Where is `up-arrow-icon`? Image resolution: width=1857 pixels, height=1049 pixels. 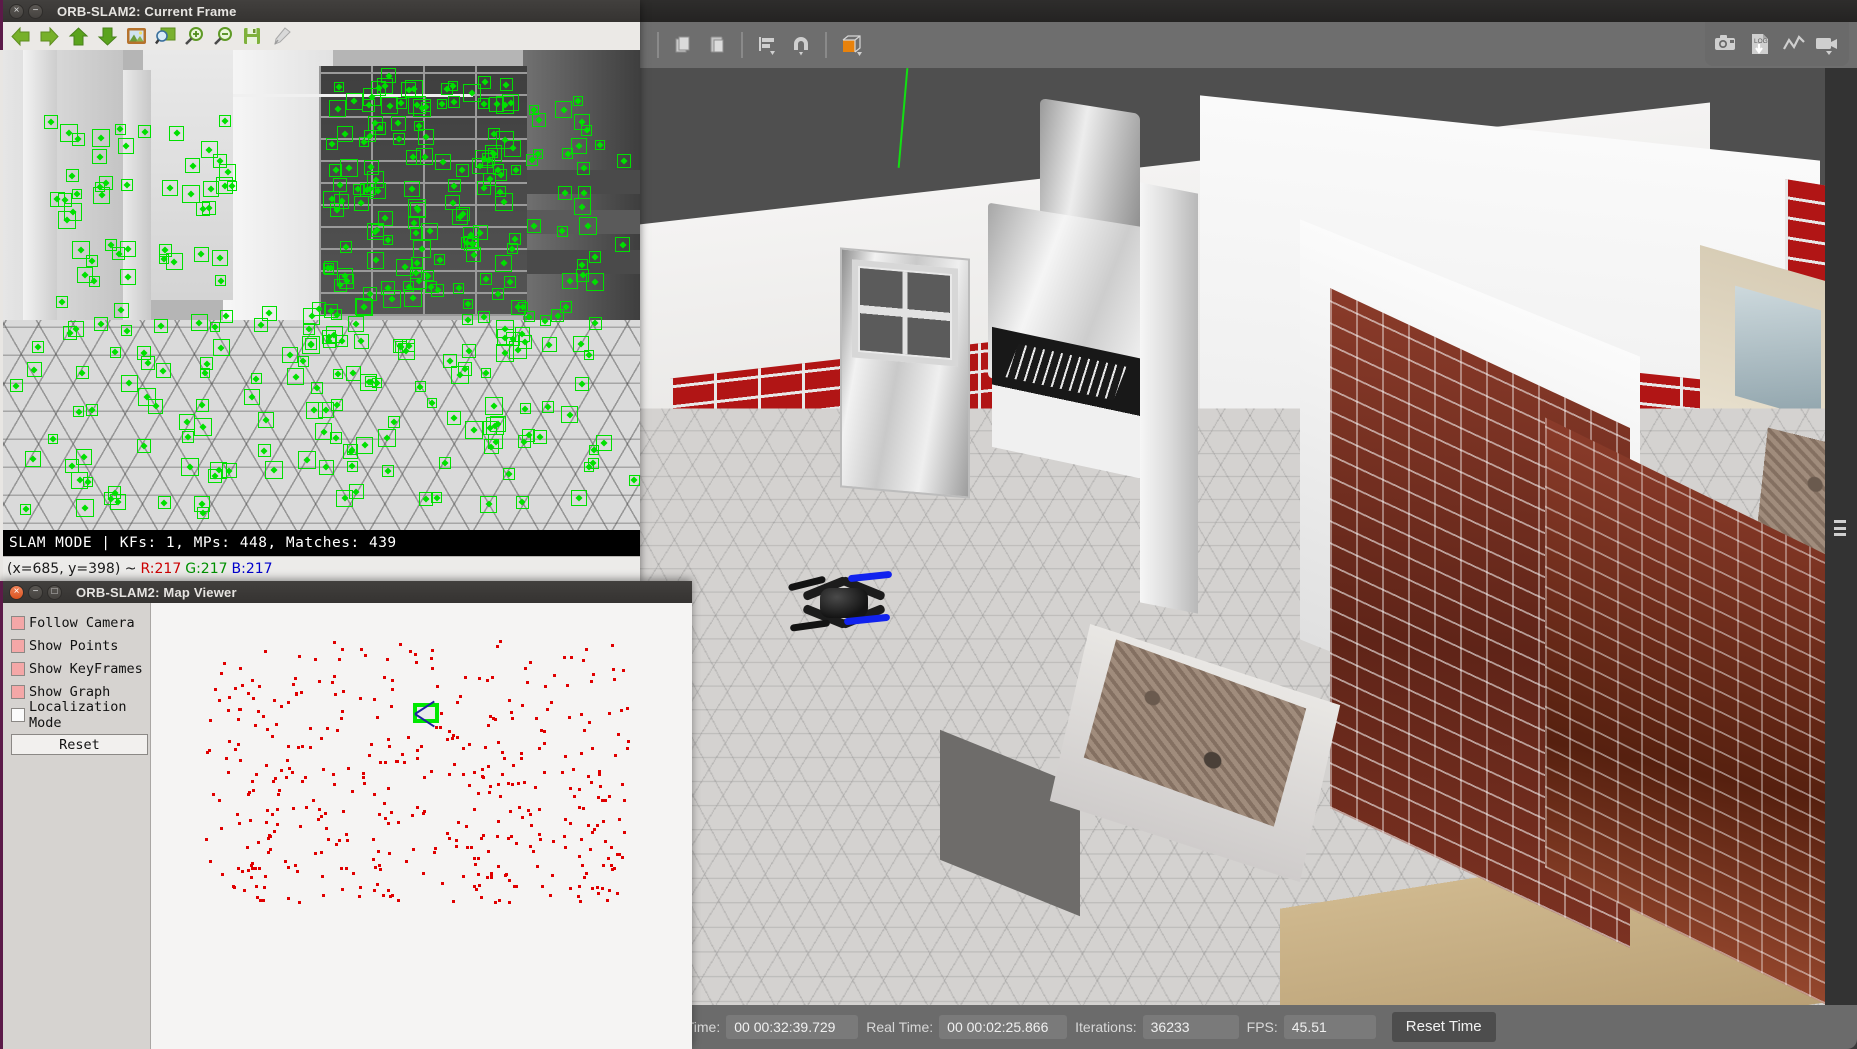 up-arrow-icon is located at coordinates (78, 36).